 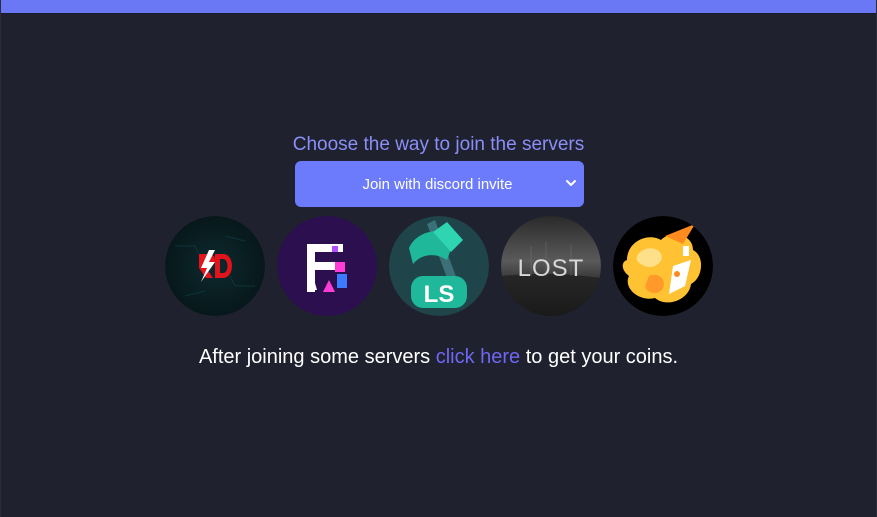 What do you see at coordinates (438, 7) in the screenshot?
I see `top-accent-bar` at bounding box center [438, 7].